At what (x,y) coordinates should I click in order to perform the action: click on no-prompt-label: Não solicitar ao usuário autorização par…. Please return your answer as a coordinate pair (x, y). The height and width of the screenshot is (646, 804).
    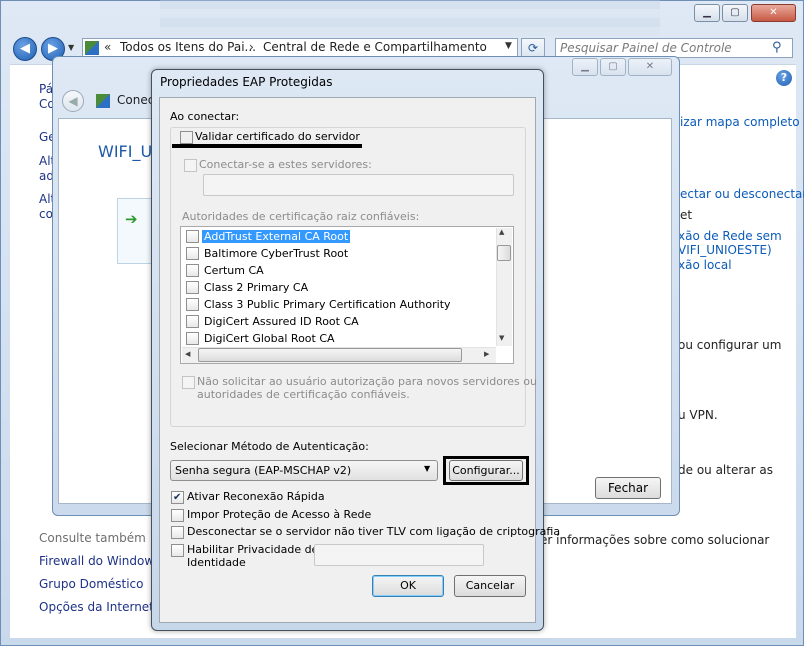
    Looking at the image, I should click on (367, 381).